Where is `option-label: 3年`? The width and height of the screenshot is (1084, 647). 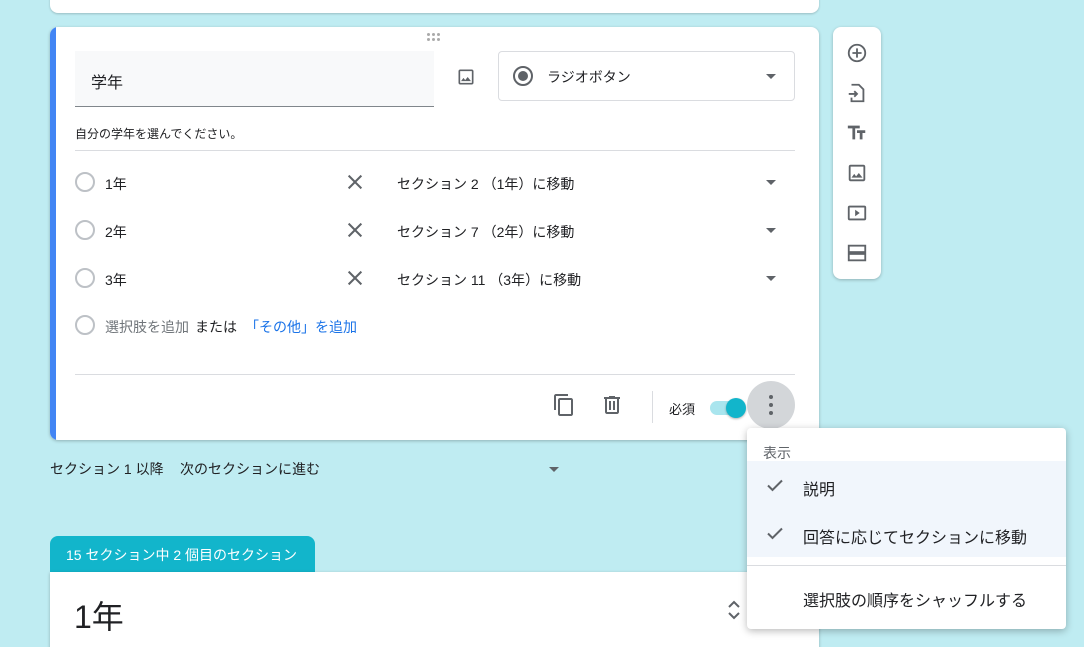
option-label: 3年 is located at coordinates (116, 280).